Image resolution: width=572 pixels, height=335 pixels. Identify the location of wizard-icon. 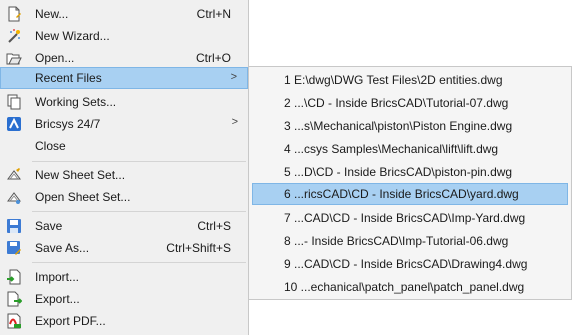
(14, 36).